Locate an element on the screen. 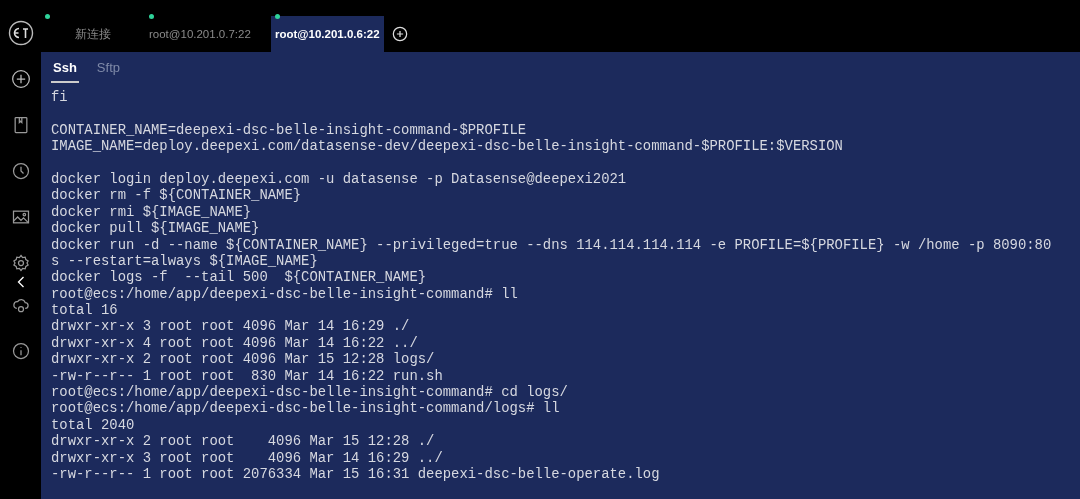  terminal-line: docker run -d --name ${CONTAINER_NAME} --privileged=true --dns 114.114.114.114 -e PROFILE=${PROFILE} -w /home -p 8090:80 is located at coordinates (552, 244).